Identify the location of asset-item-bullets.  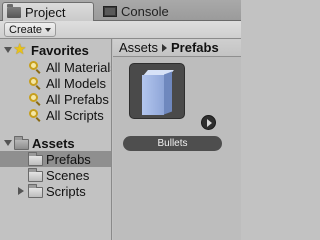
(172, 97).